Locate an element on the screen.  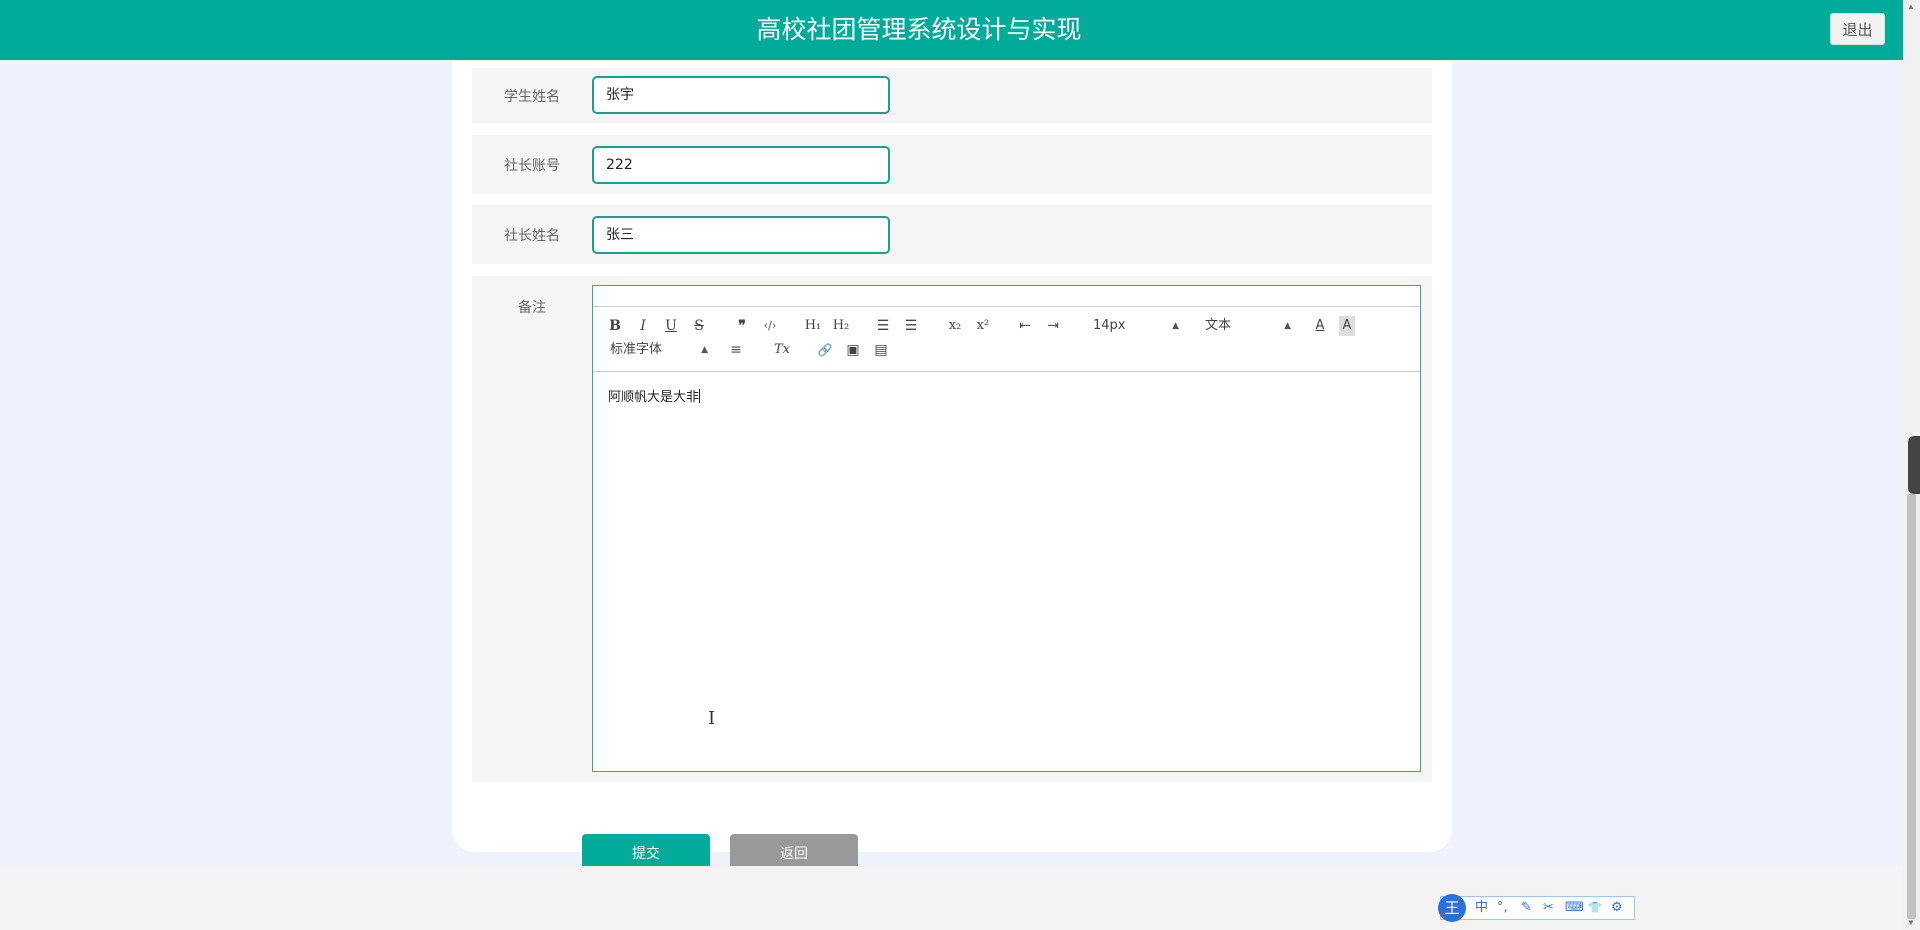
remark-label: 备注 is located at coordinates (532, 308).